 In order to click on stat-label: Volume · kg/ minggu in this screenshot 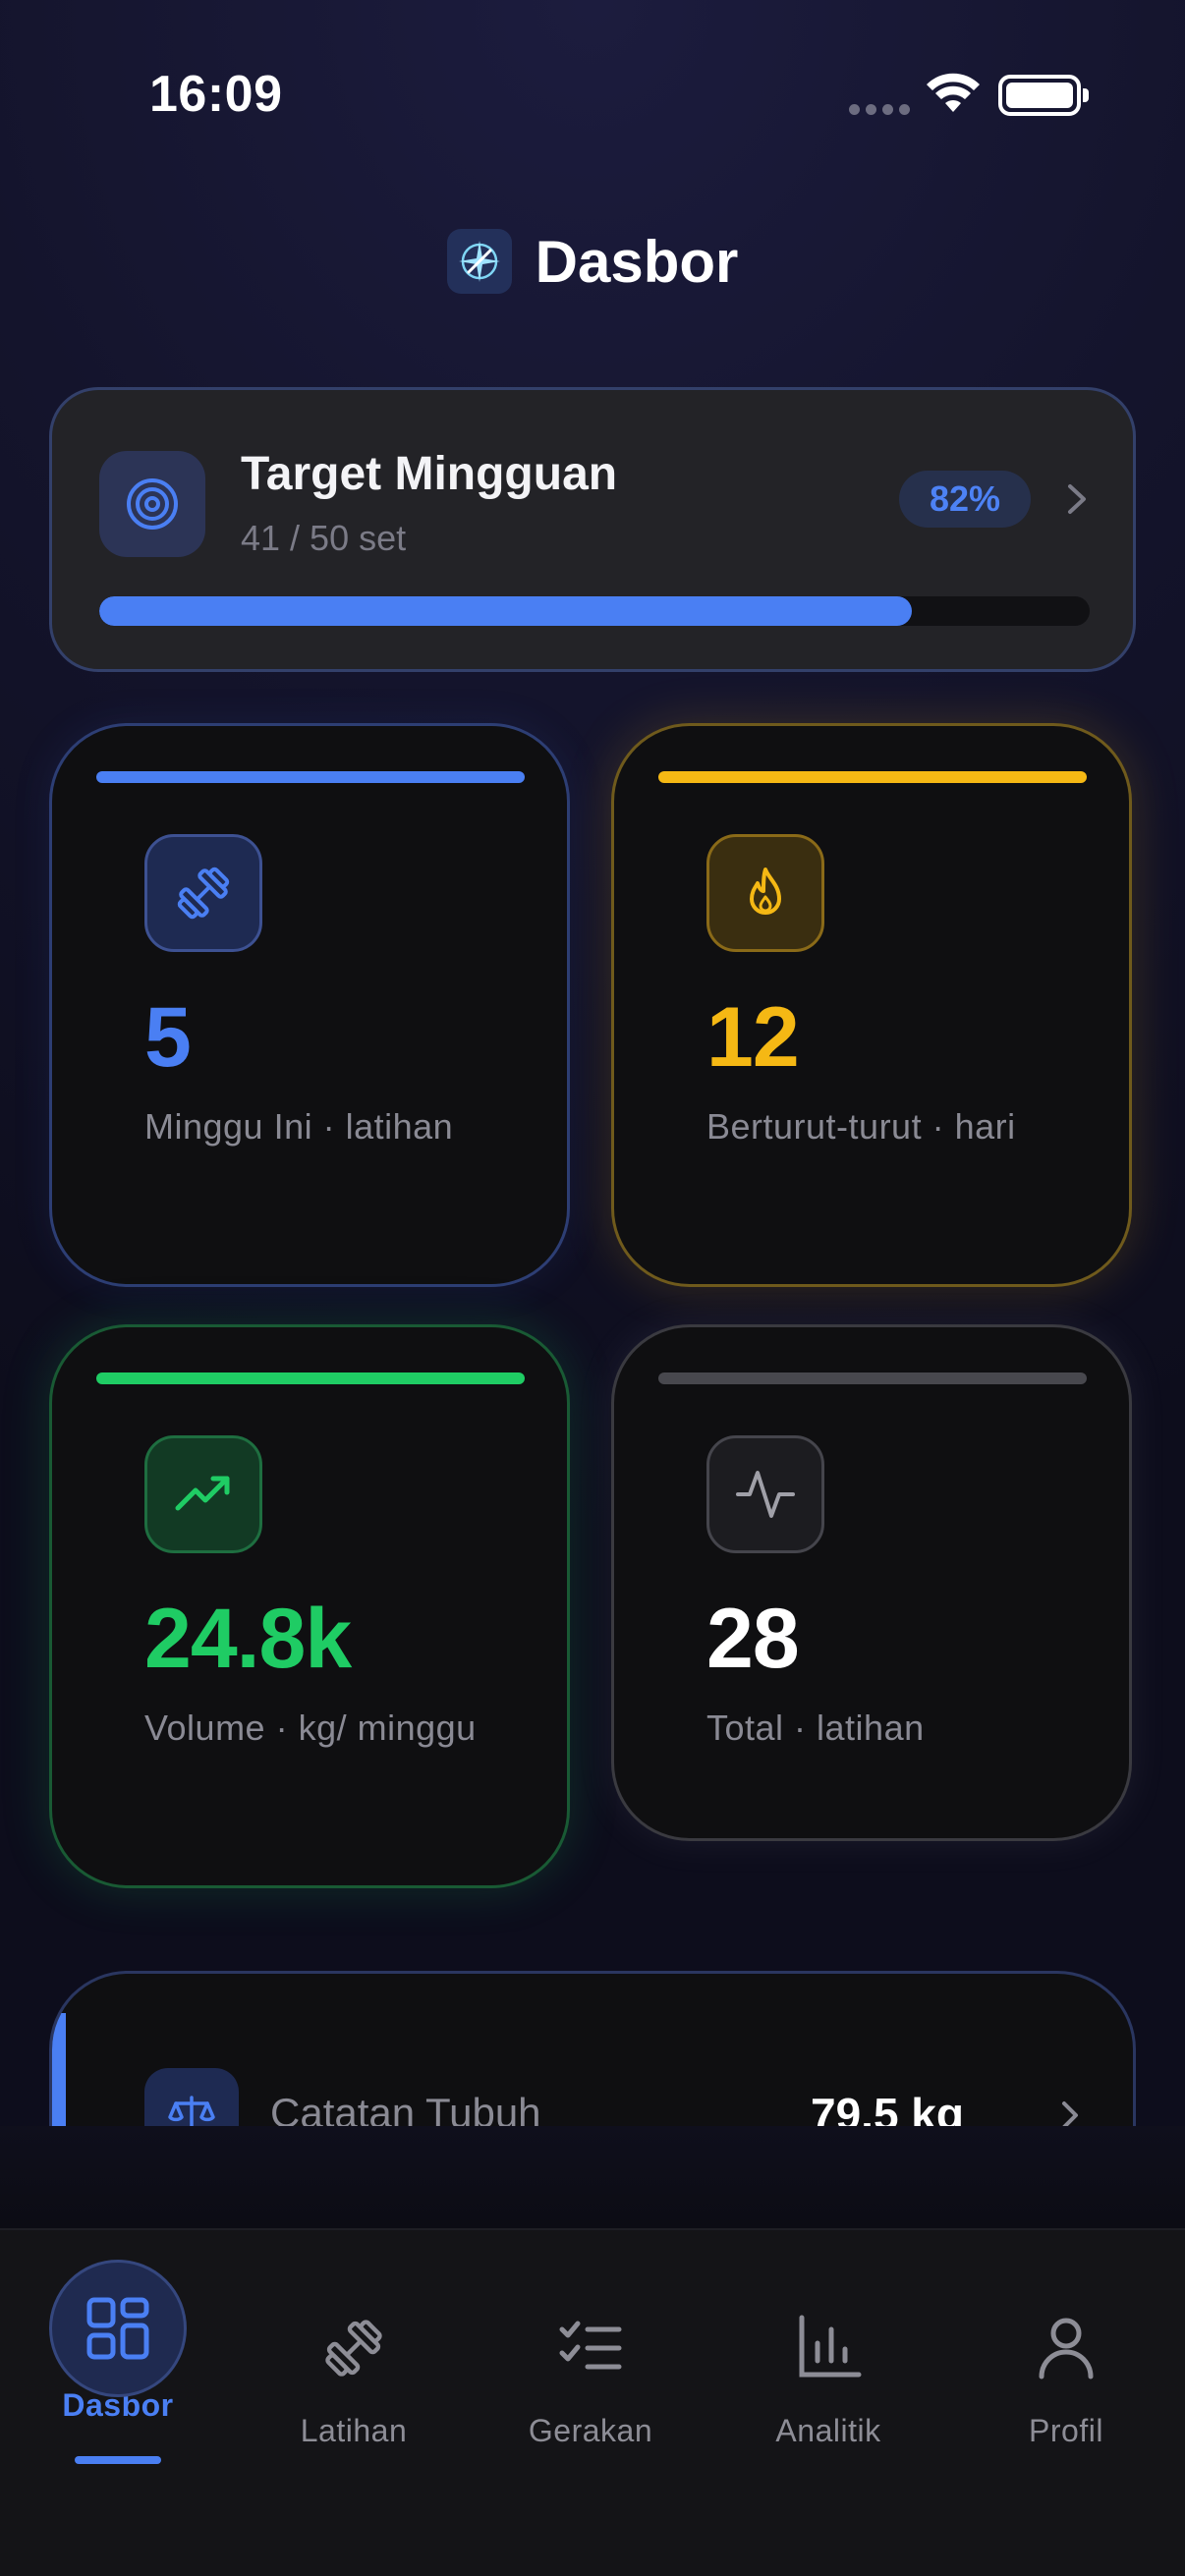, I will do `click(311, 1728)`.